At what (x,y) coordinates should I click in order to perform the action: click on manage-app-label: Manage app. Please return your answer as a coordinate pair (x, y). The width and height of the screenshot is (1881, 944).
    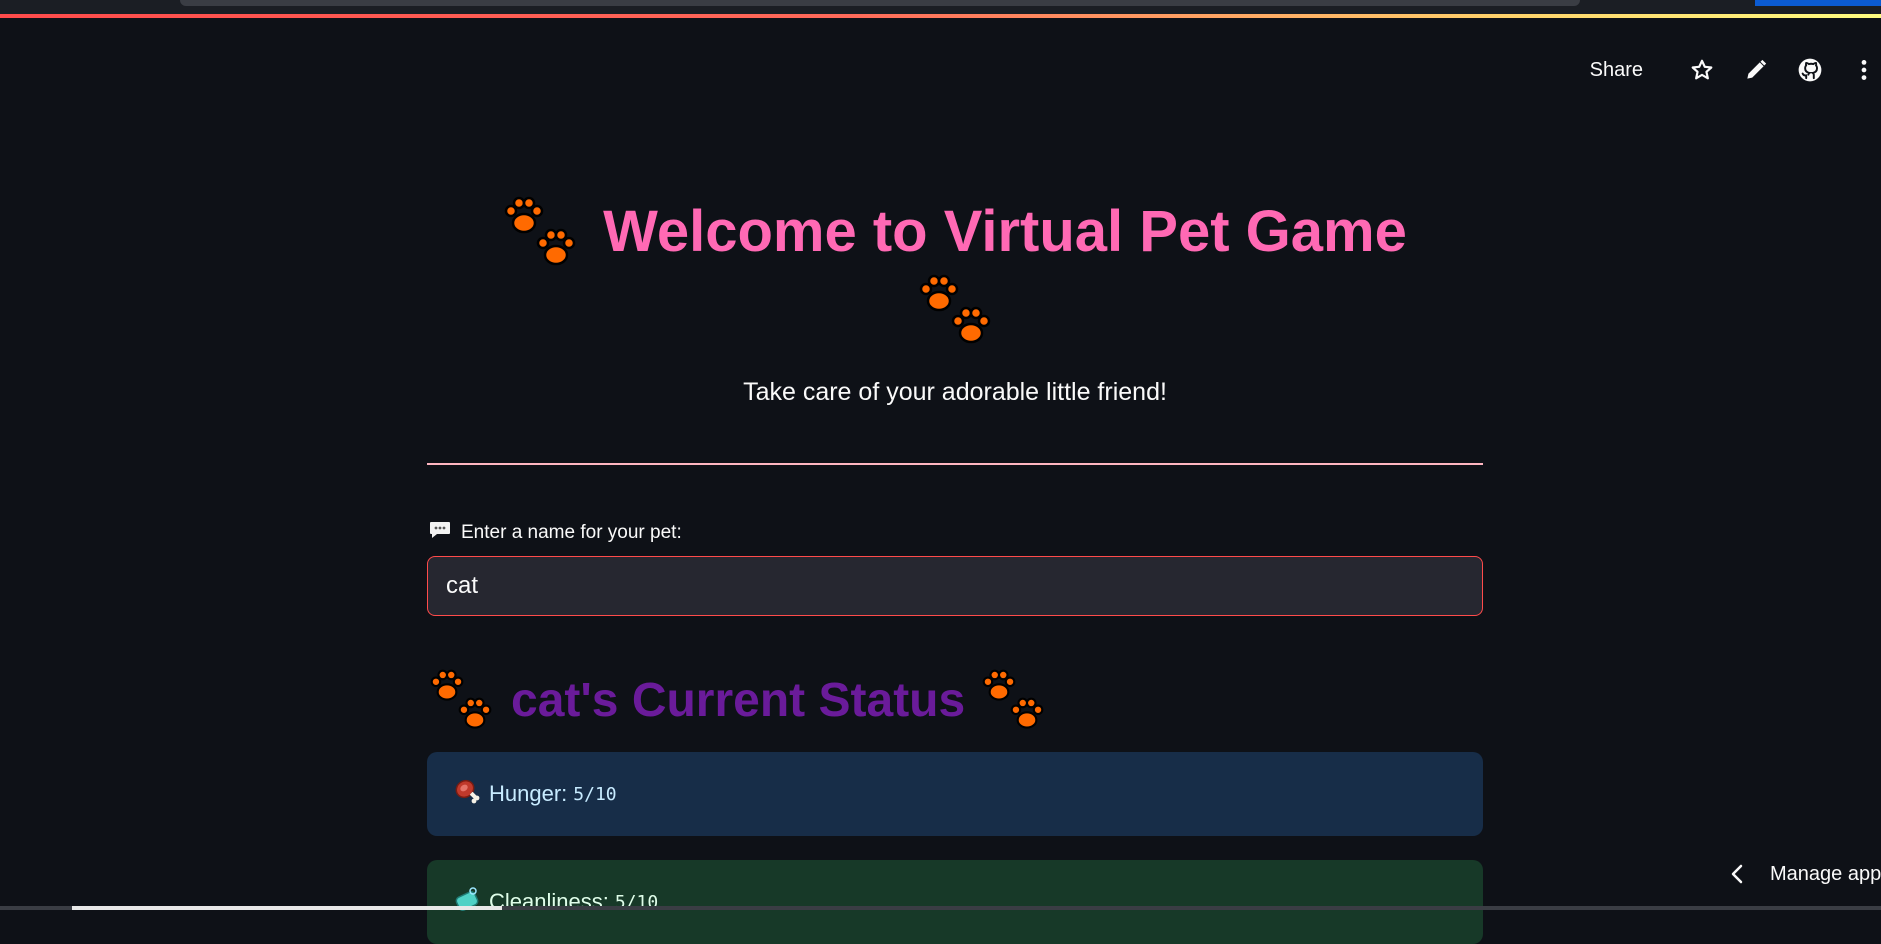
    Looking at the image, I should click on (1825, 873).